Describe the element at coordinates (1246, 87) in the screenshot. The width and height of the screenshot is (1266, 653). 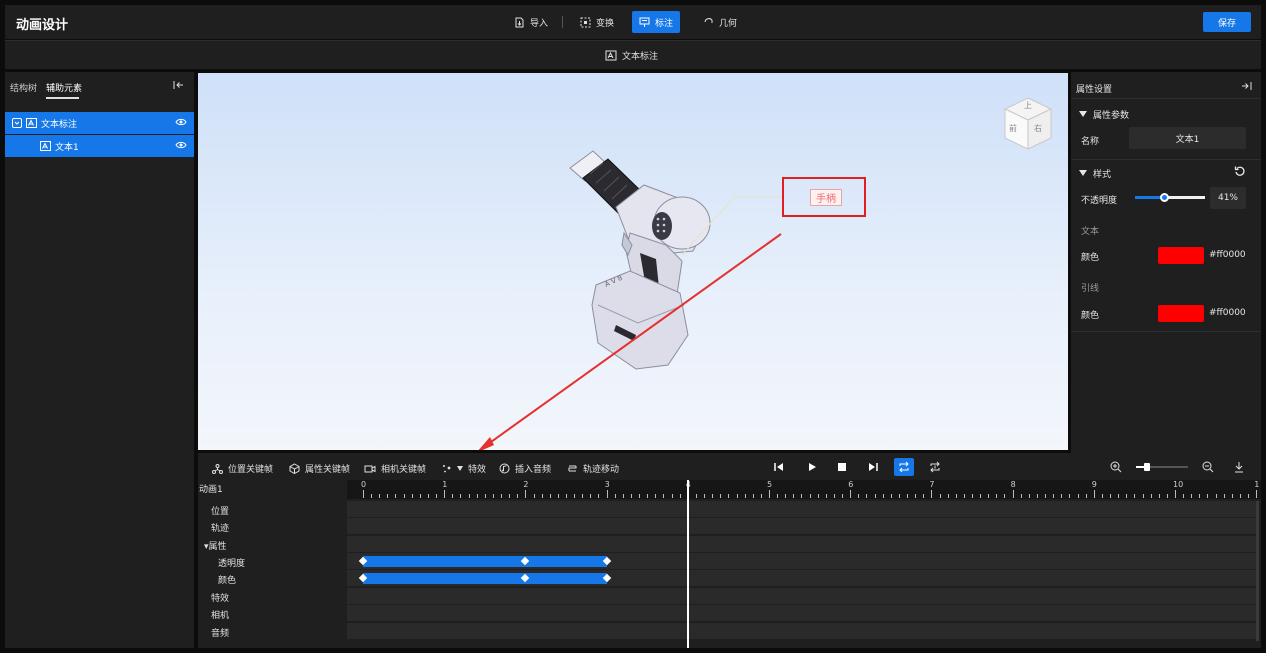
I see `collapse-right-panel-icon` at that location.